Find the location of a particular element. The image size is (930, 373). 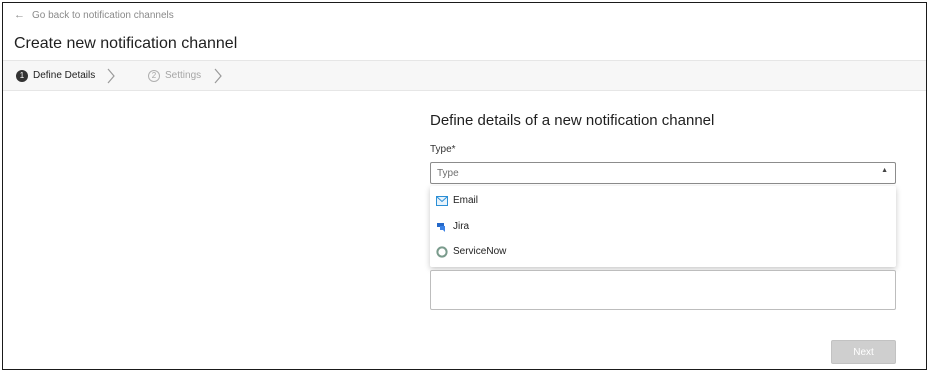

type-dropdown-menu: Email Jira ServiceNow is located at coordinates (663, 226).